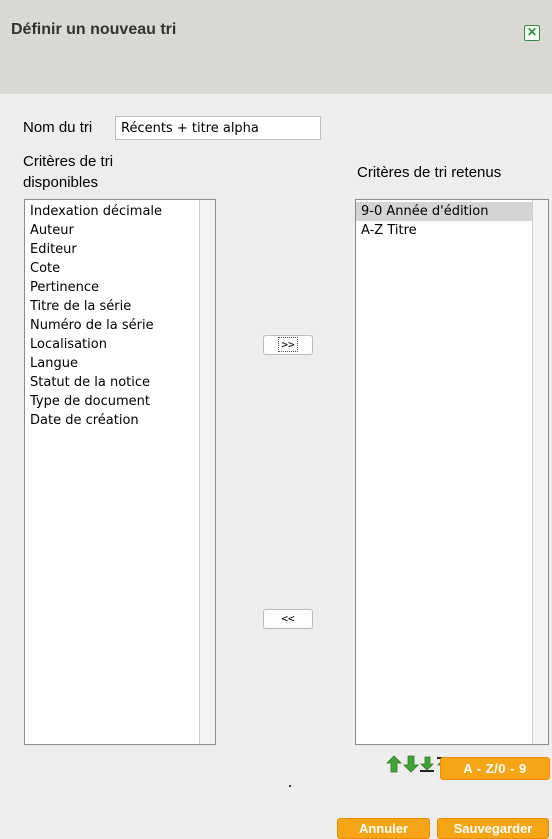 The image size is (552, 839). I want to click on move-to-bottom-icon, so click(427, 764).